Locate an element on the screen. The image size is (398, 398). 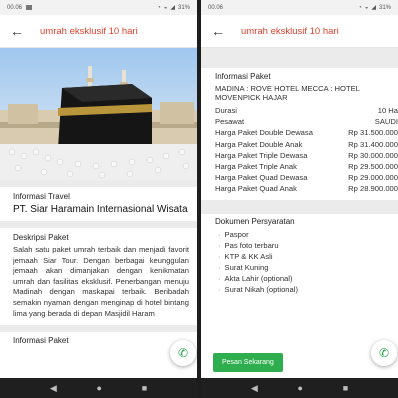
package-detail-row: Harga Paket Double Dewasa Rp 31.500.000 is located at coordinates (306, 133).